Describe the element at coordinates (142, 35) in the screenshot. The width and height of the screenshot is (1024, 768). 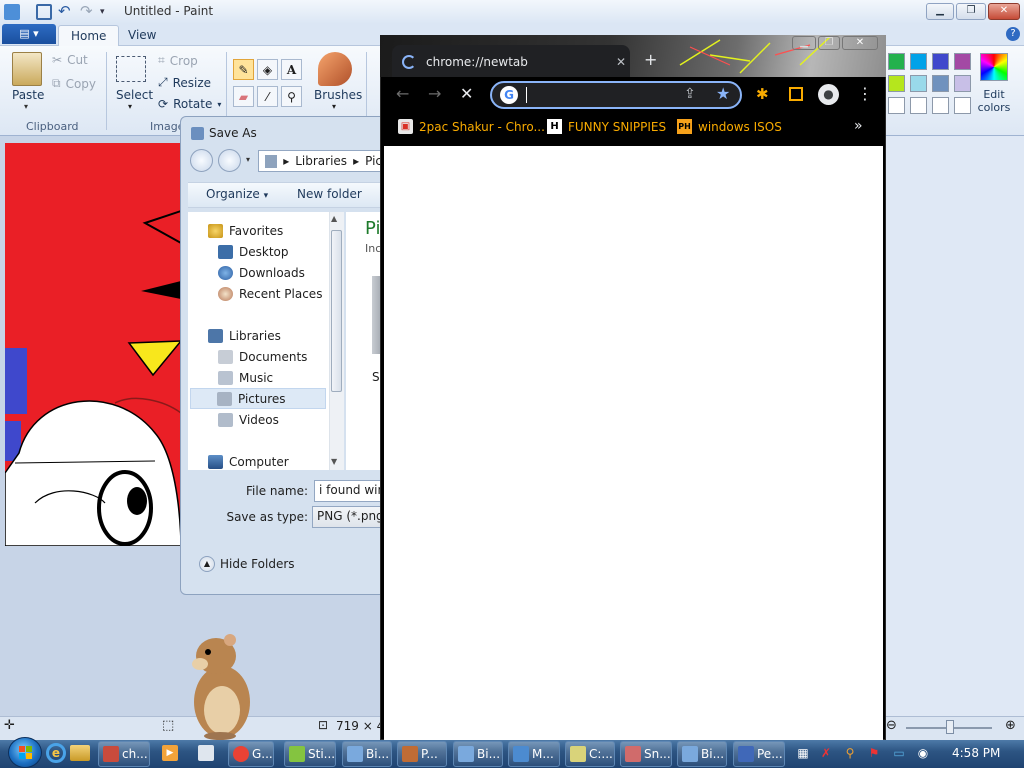
I see `tab-view: View` at that location.